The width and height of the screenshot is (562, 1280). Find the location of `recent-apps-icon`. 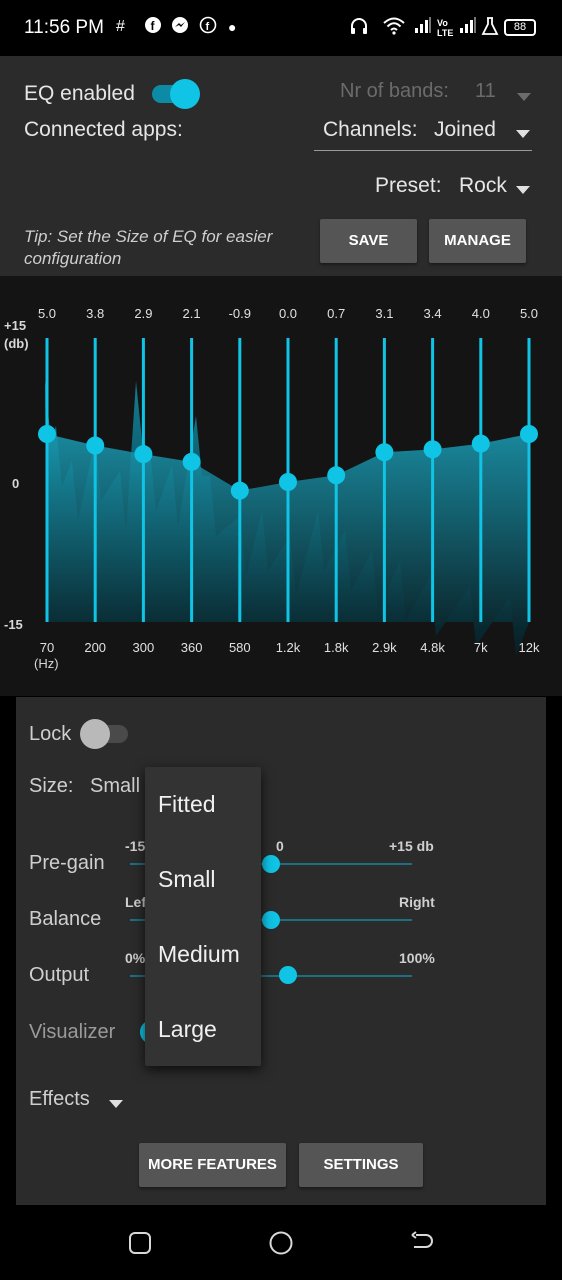

recent-apps-icon is located at coordinates (140, 1243).